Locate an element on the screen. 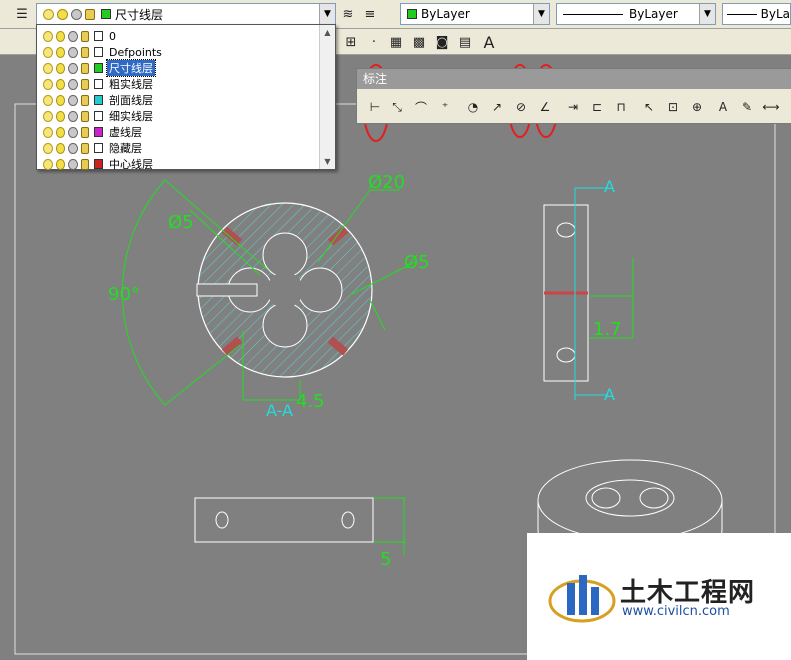  center-mark-icon: ⊕ is located at coordinates (697, 107).